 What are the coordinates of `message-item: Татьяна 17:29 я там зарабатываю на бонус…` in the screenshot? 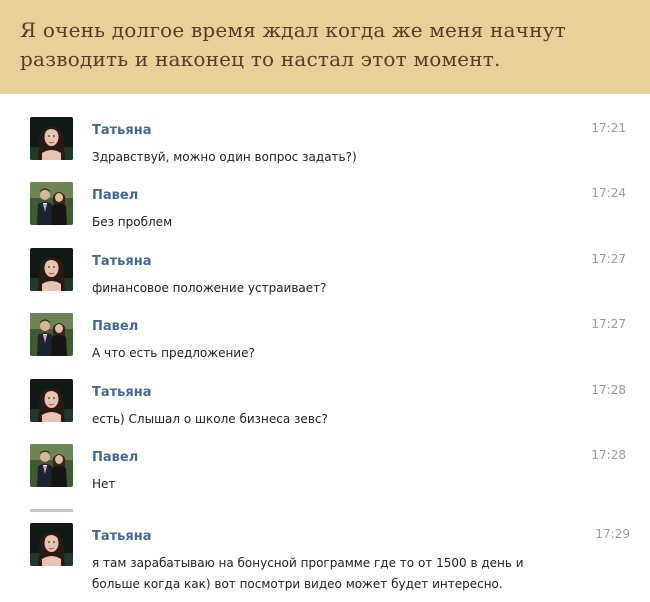 It's located at (325, 560).